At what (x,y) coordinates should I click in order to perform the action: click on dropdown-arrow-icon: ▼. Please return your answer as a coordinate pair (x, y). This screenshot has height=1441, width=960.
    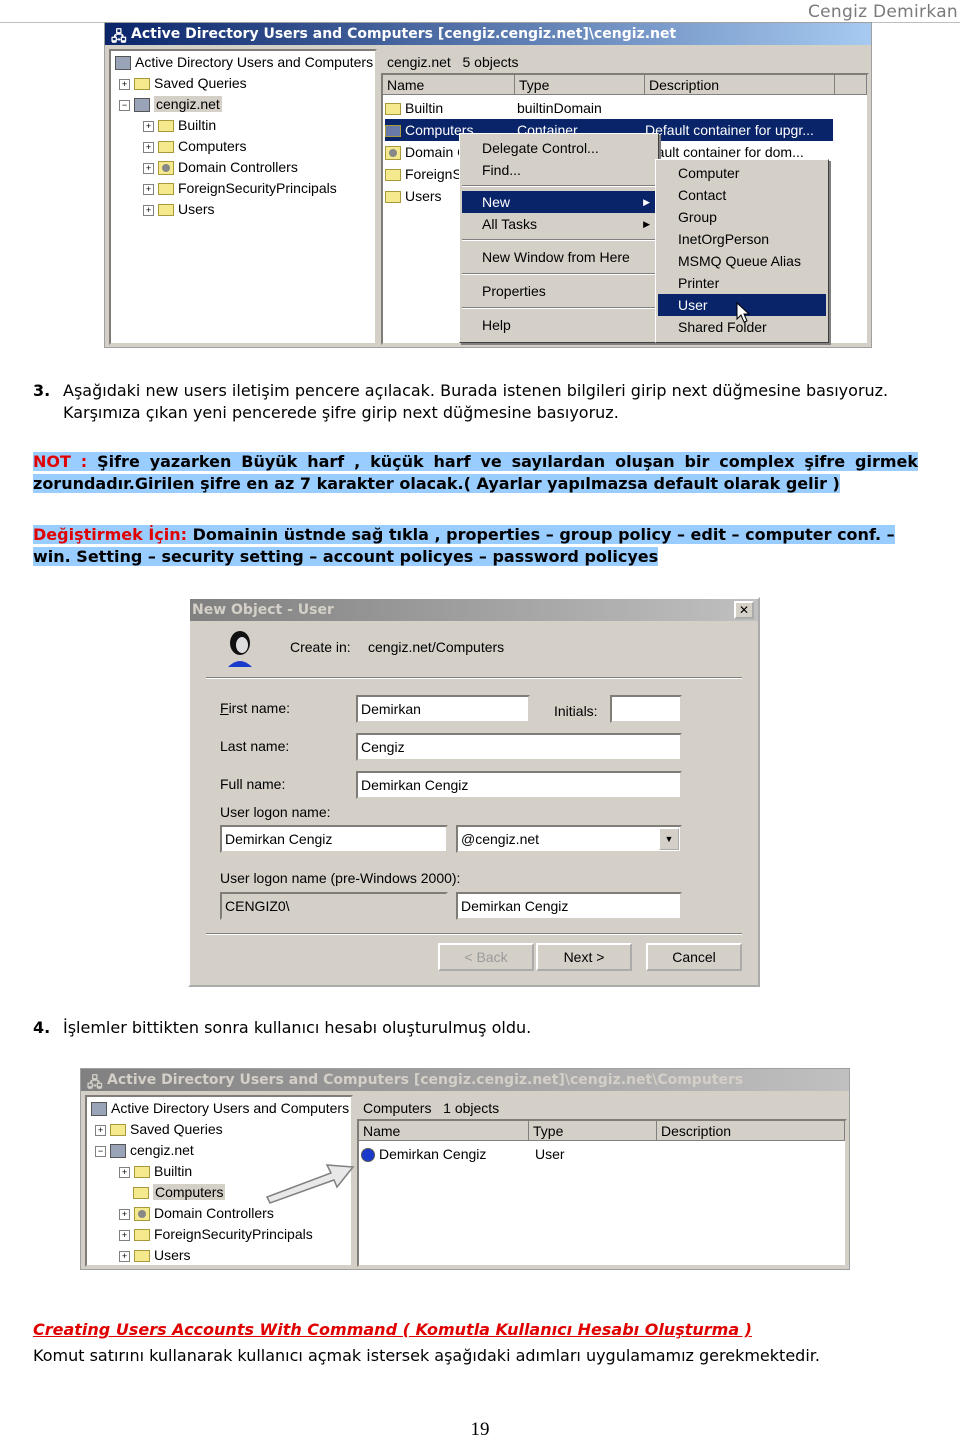
    Looking at the image, I should click on (669, 839).